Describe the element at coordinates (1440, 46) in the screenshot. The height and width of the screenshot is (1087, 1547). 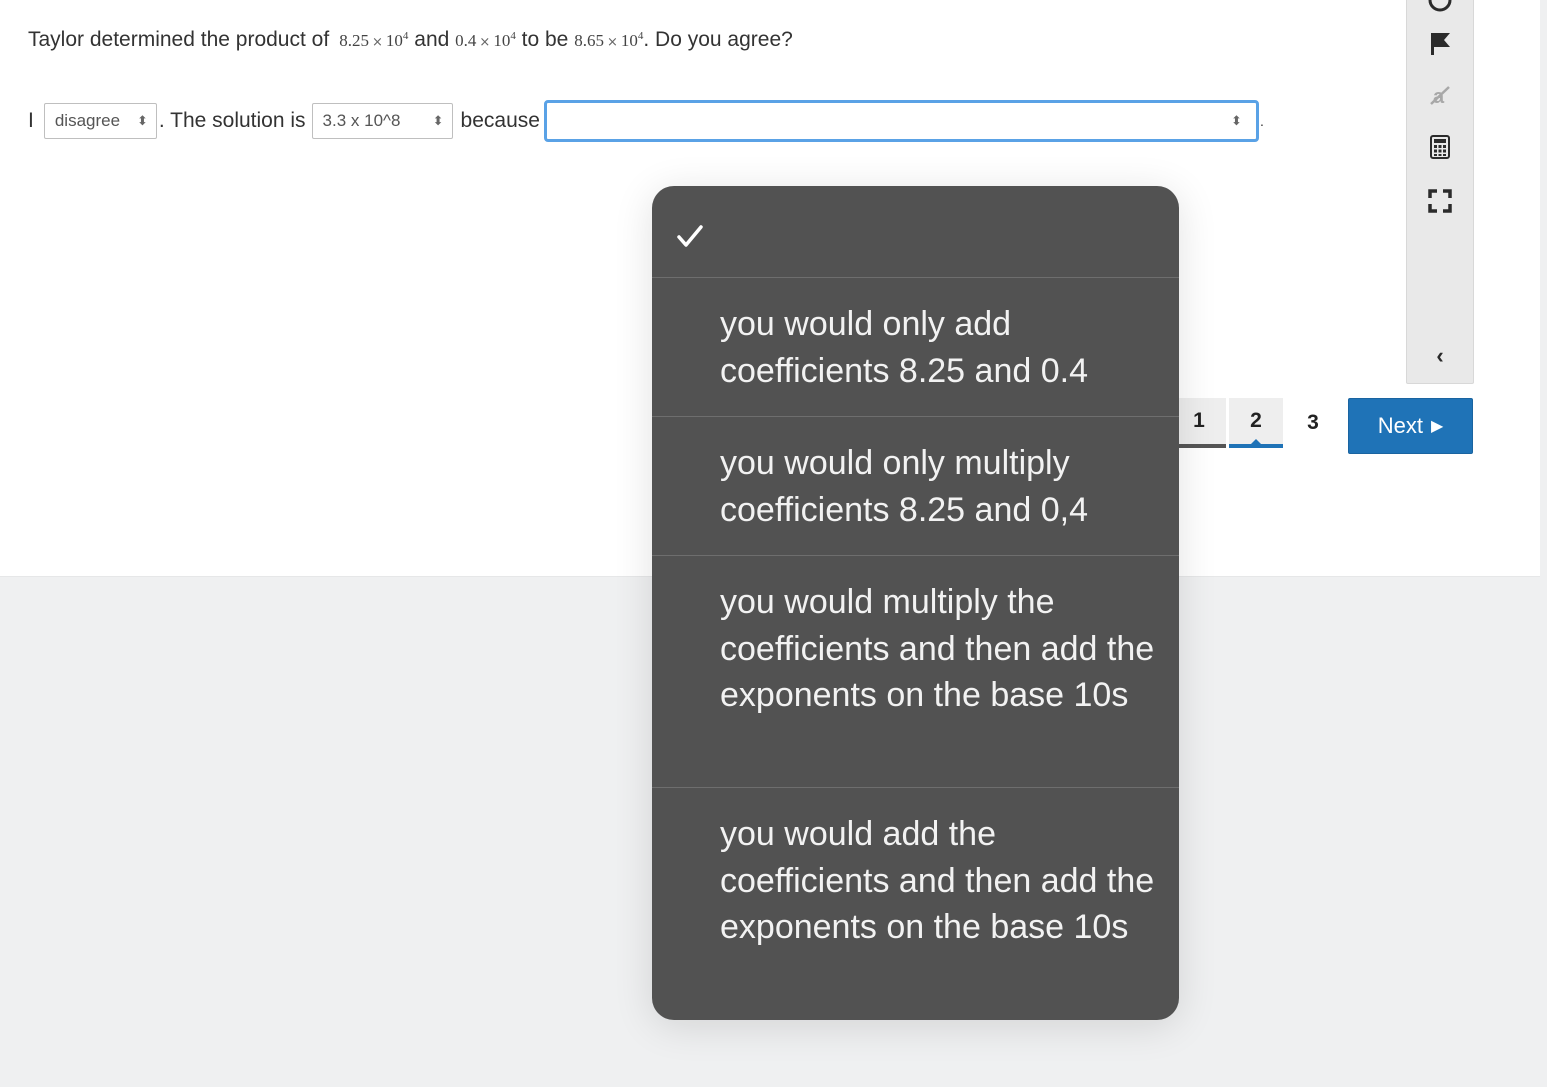
I see `flag-icon` at that location.